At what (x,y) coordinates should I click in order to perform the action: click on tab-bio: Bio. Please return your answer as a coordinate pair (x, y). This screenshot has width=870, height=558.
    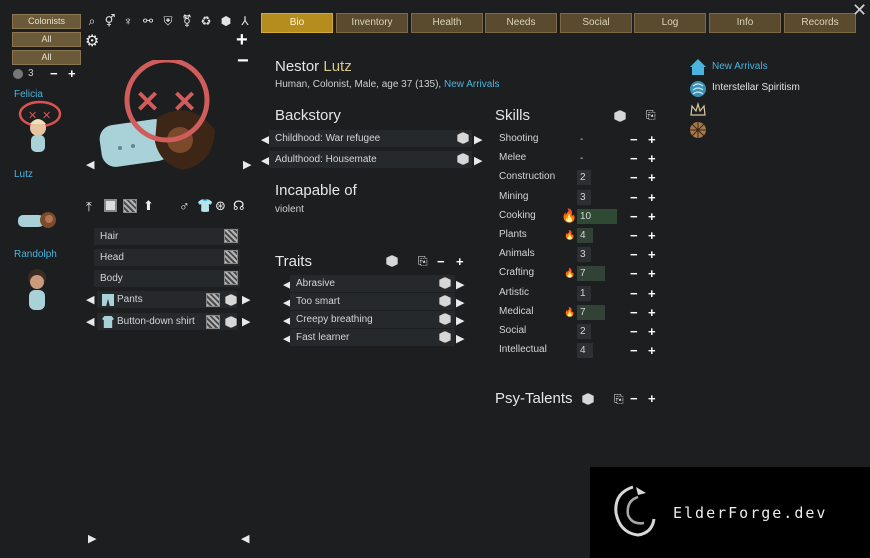
    Looking at the image, I should click on (297, 23).